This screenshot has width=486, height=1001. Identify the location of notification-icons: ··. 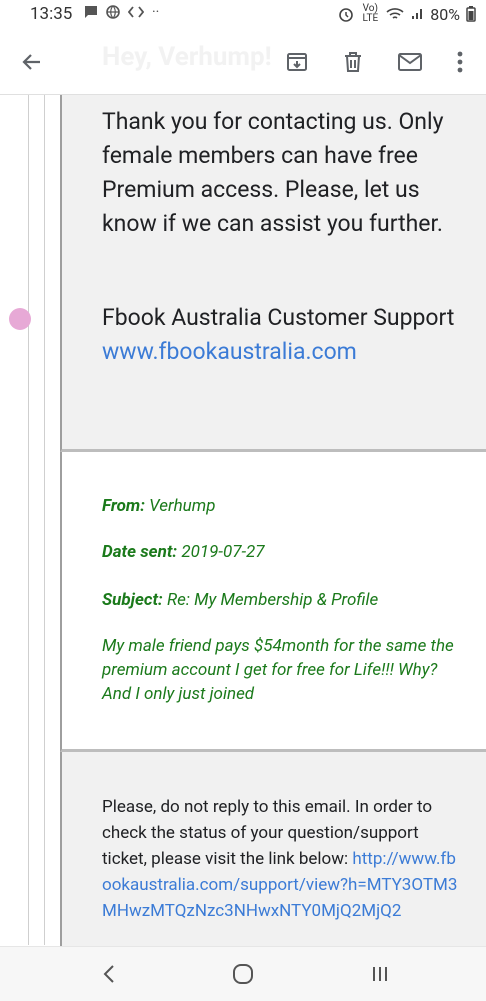
(121, 12).